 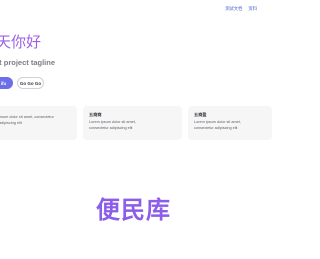 I want to click on go-go-go-button: Go Go Go, so click(x=30, y=83).